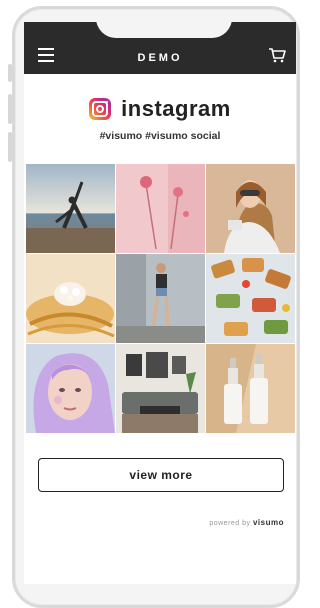 The height and width of the screenshot is (608, 320). Describe the element at coordinates (100, 109) in the screenshot. I see `instagram-logo-icon` at that location.